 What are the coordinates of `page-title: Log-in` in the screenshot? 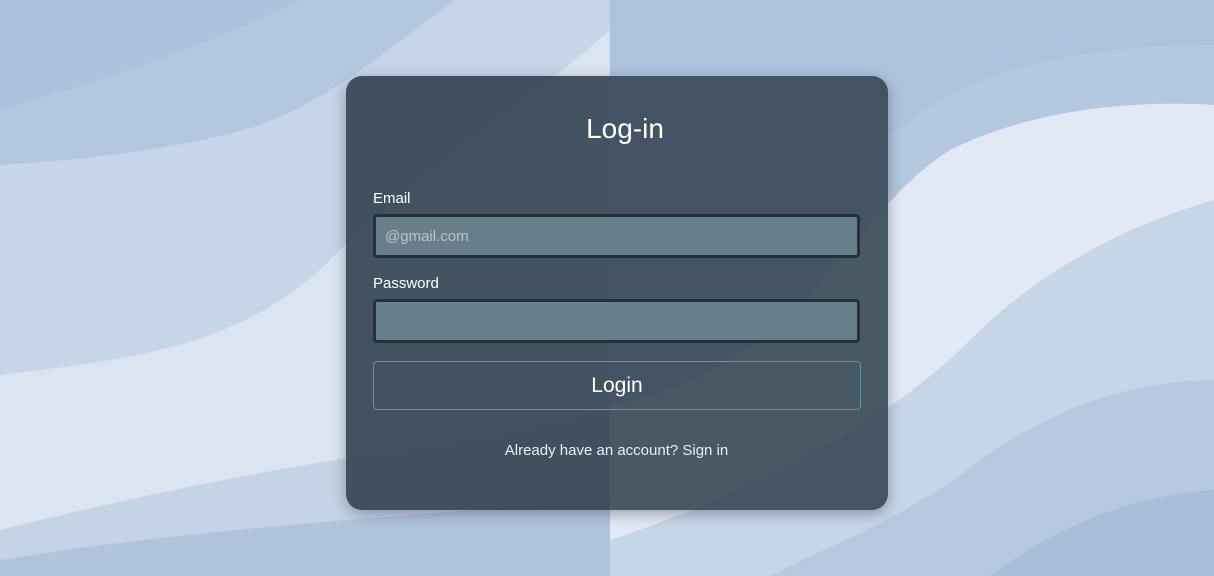 It's located at (625, 128).